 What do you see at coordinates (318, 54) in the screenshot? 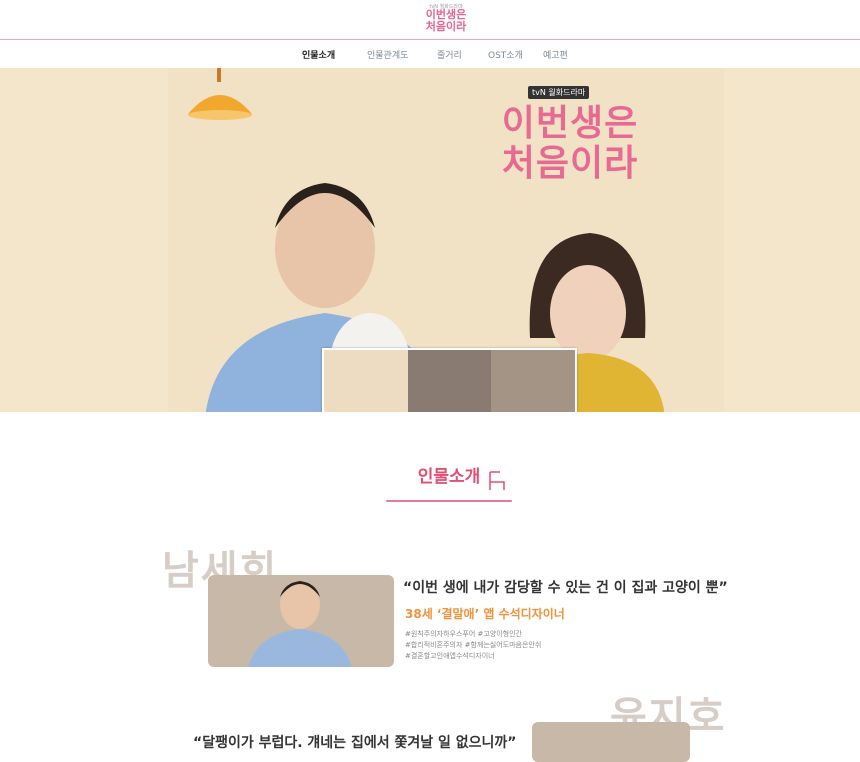
I see `nav-item-characters: 인물소개` at bounding box center [318, 54].